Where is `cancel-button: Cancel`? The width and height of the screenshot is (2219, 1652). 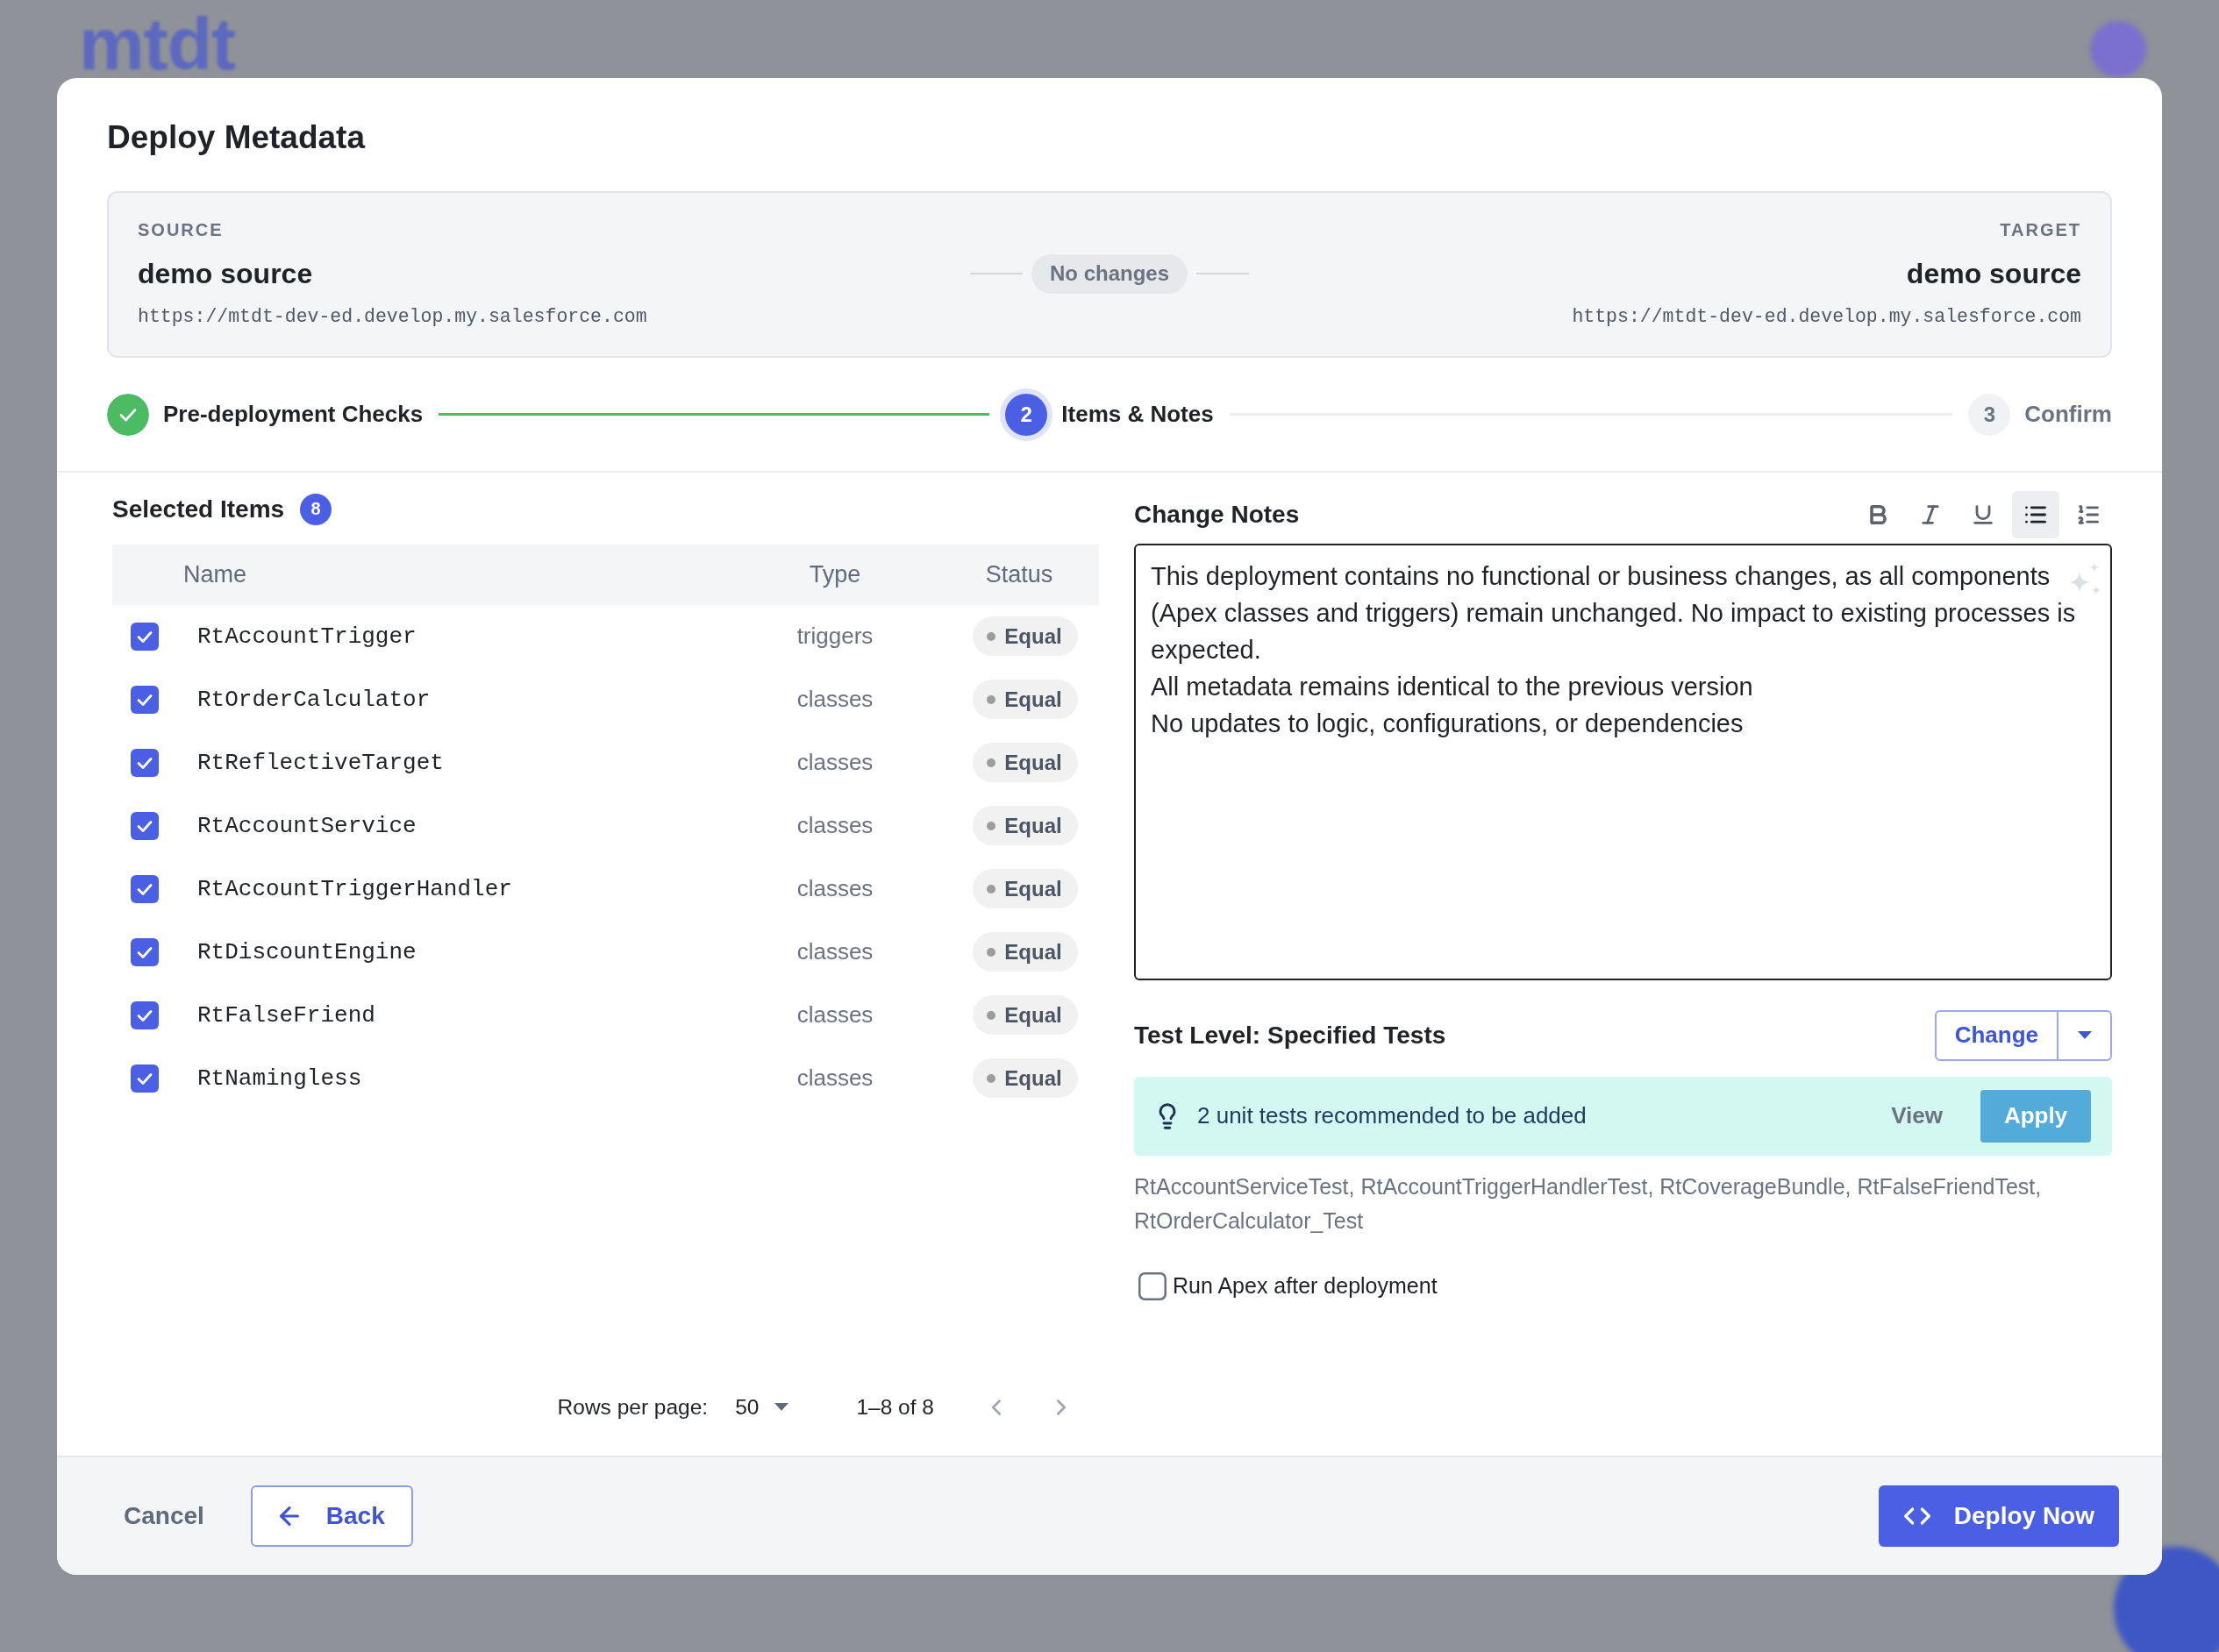
cancel-button: Cancel is located at coordinates (164, 1516).